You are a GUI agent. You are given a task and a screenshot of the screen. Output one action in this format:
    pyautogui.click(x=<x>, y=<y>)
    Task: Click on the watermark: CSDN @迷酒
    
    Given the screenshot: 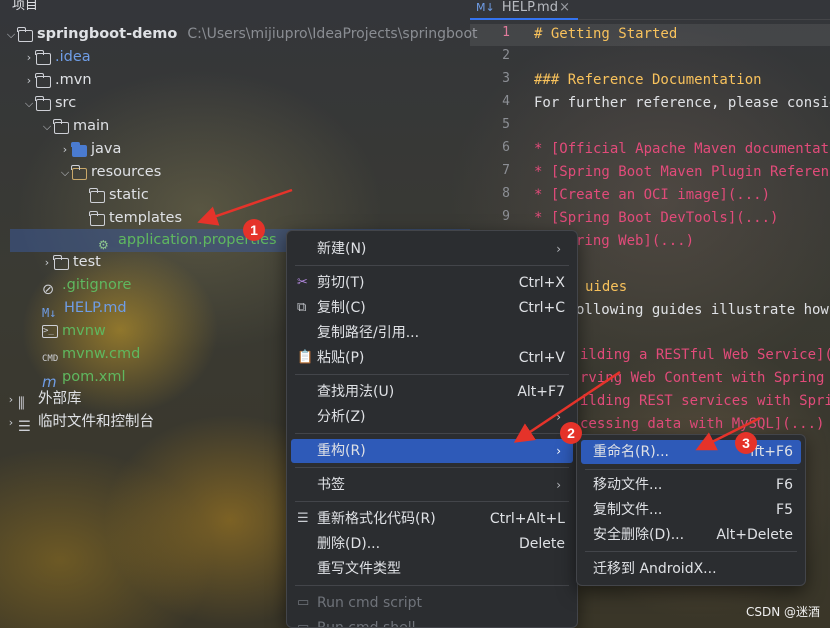 What is the action you would take?
    pyautogui.click(x=782, y=612)
    